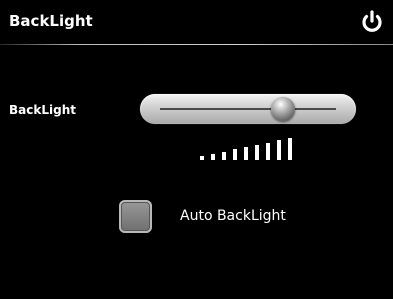 This screenshot has height=299, width=393. I want to click on slider-track, so click(248, 109).